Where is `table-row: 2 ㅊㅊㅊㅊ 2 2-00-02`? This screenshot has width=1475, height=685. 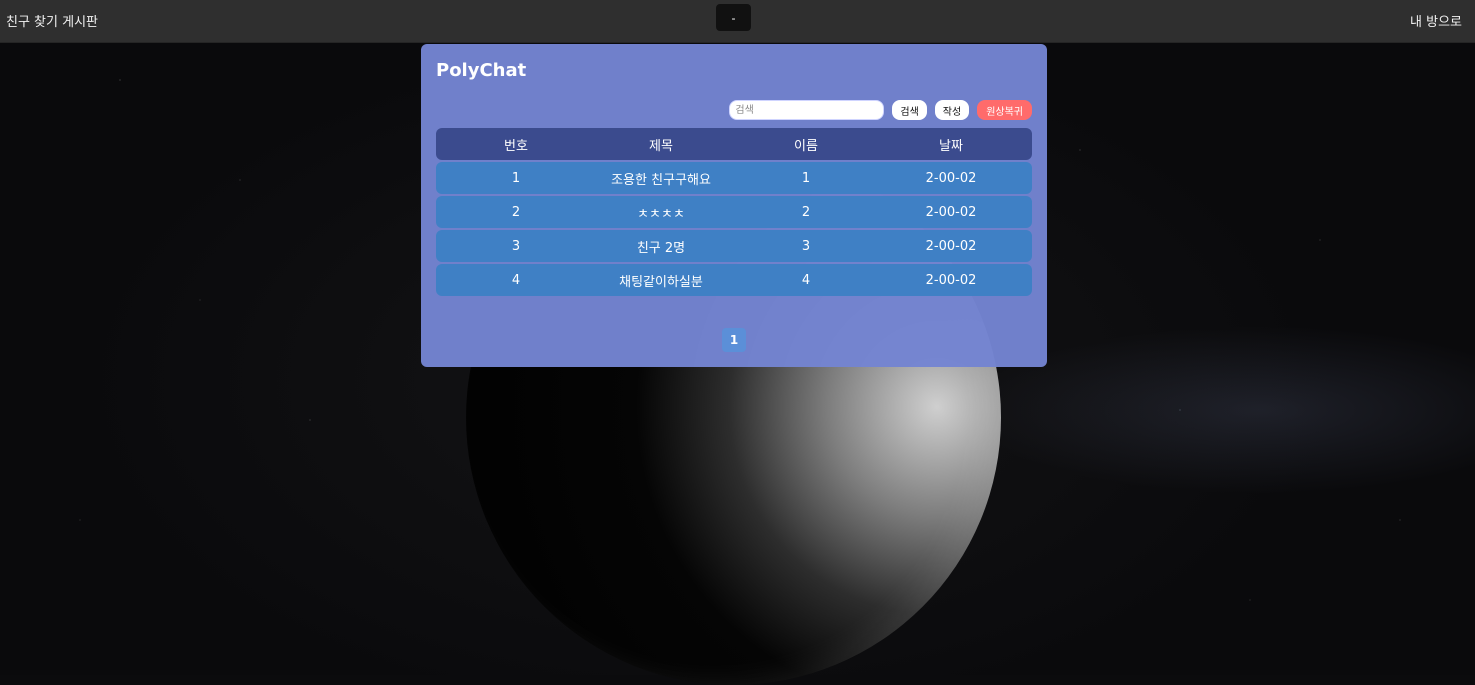 table-row: 2 ㅊㅊㅊㅊ 2 2-00-02 is located at coordinates (734, 212).